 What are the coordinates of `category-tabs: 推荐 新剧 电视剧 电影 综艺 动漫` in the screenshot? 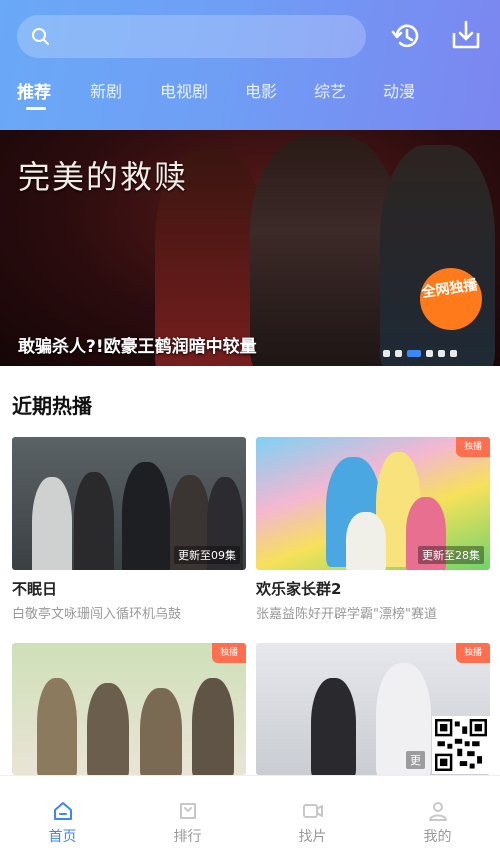 It's located at (250, 95).